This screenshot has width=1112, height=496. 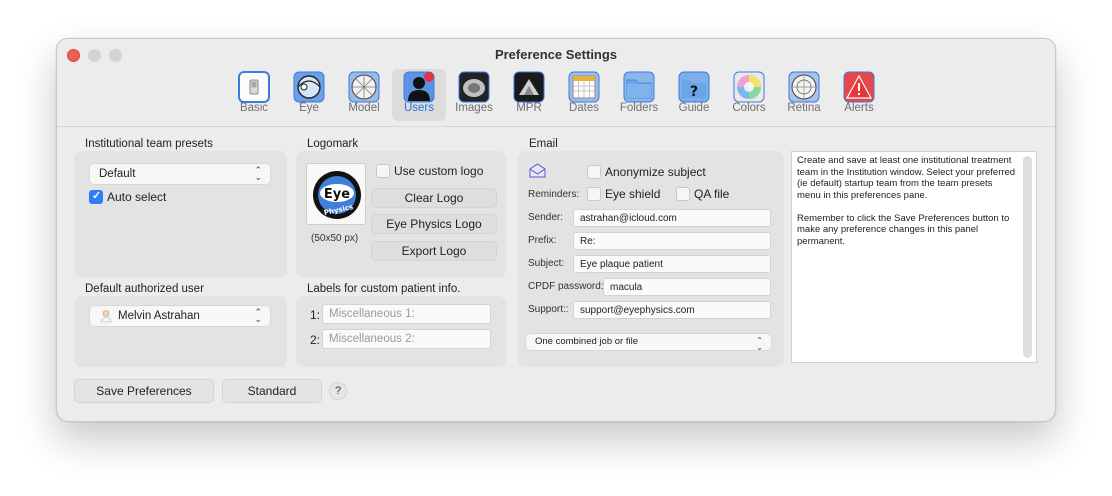 I want to click on retina-icon, so click(x=804, y=87).